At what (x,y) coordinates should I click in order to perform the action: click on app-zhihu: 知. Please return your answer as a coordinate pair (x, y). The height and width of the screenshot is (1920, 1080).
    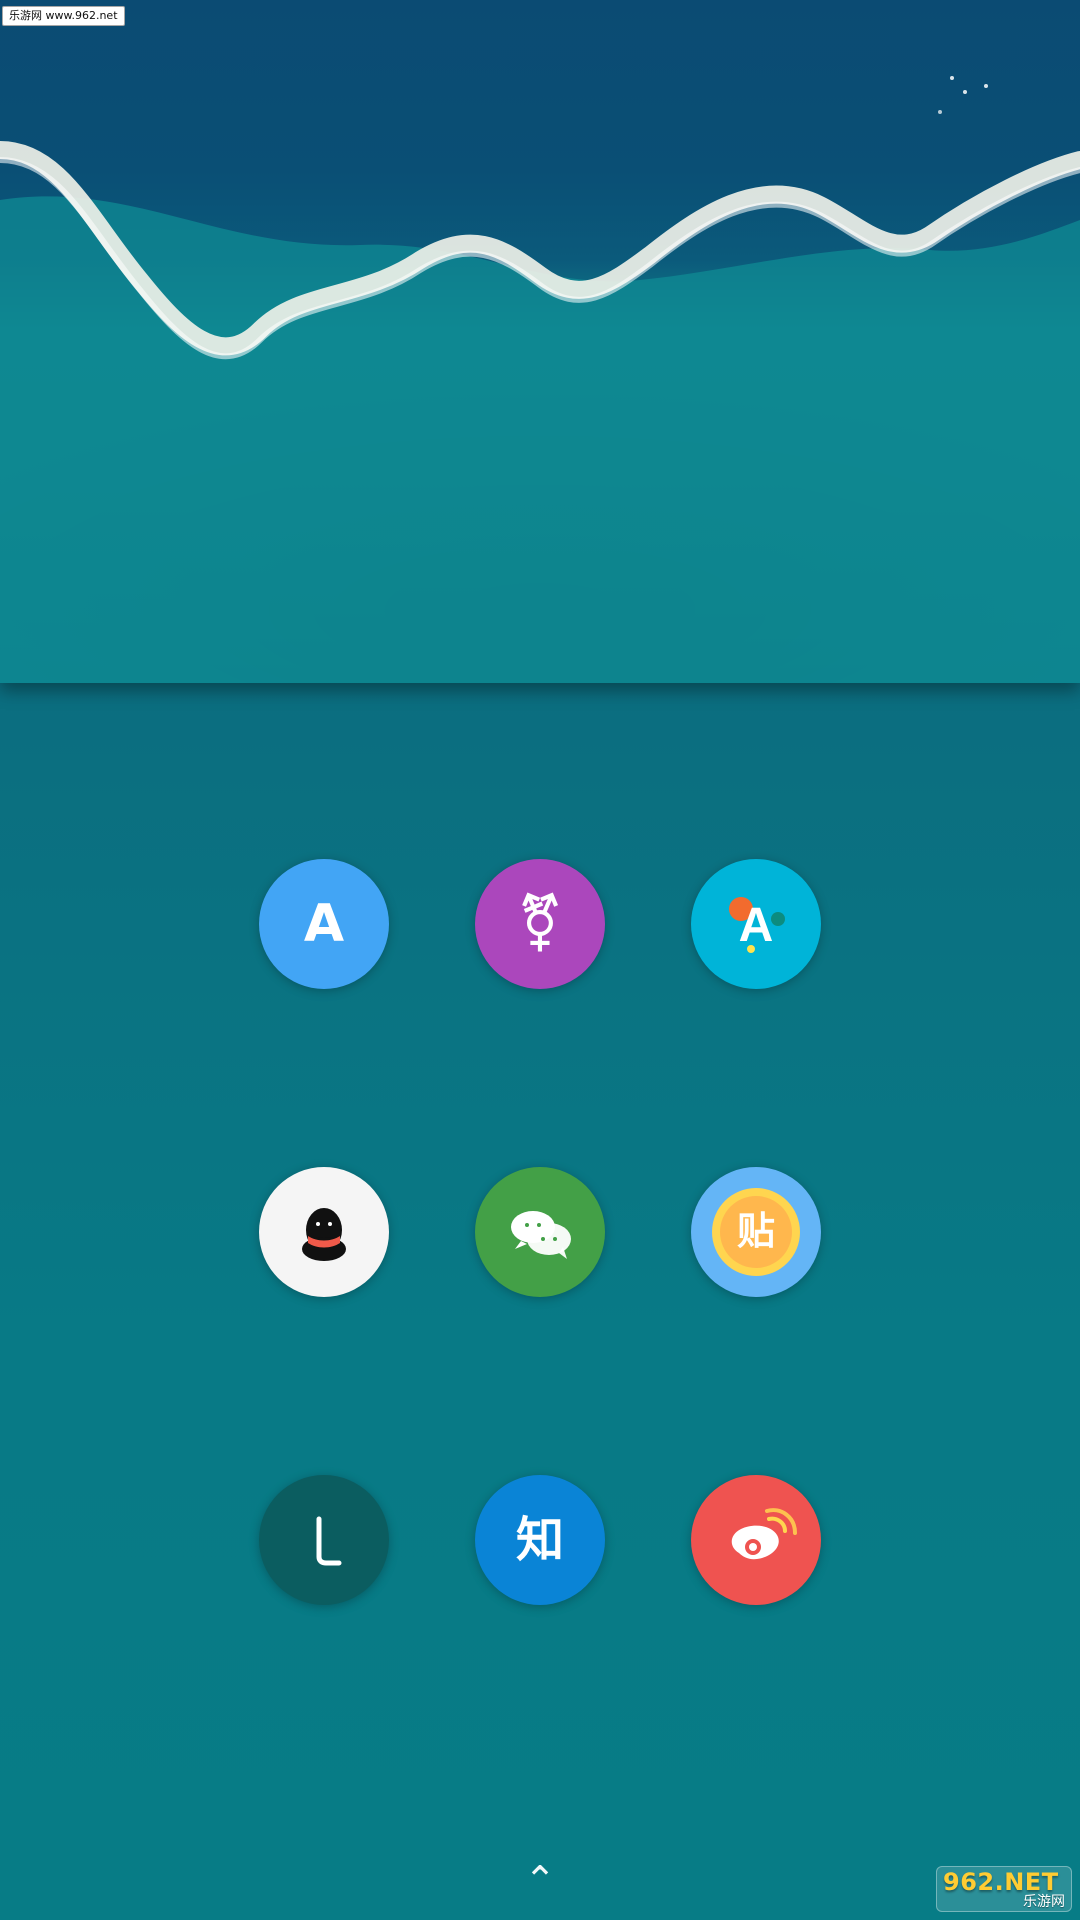
    Looking at the image, I should click on (540, 1540).